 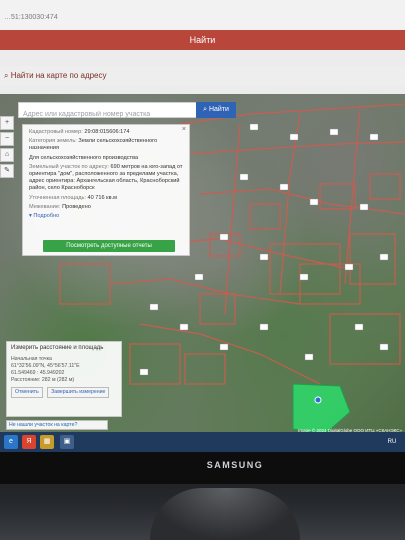 What do you see at coordinates (235, 465) in the screenshot?
I see `monitor-brand: SAMSUNG` at bounding box center [235, 465].